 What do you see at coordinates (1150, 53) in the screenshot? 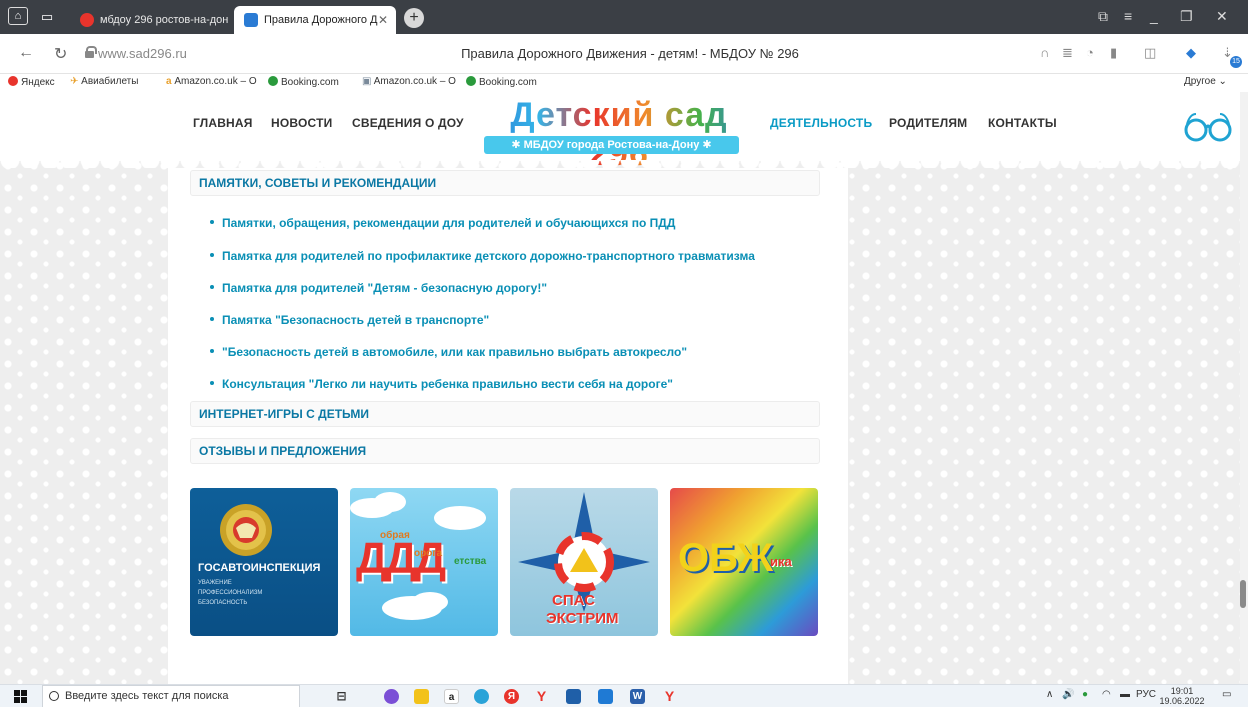
I see `collections-icon: ◫` at bounding box center [1150, 53].